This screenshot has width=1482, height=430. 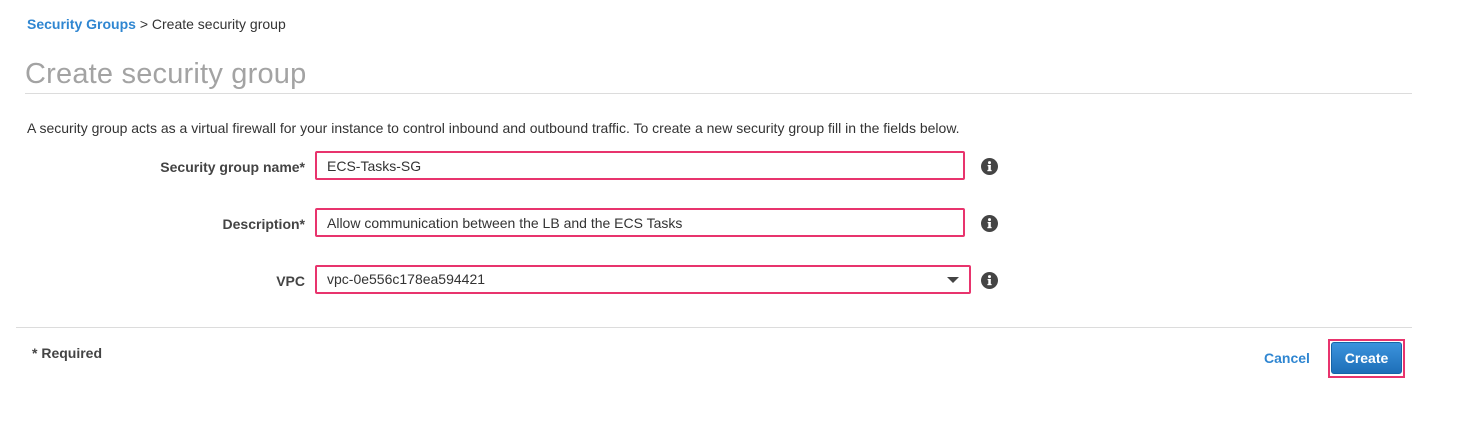 I want to click on security-group-name-label: Security group name*, so click(x=232, y=167).